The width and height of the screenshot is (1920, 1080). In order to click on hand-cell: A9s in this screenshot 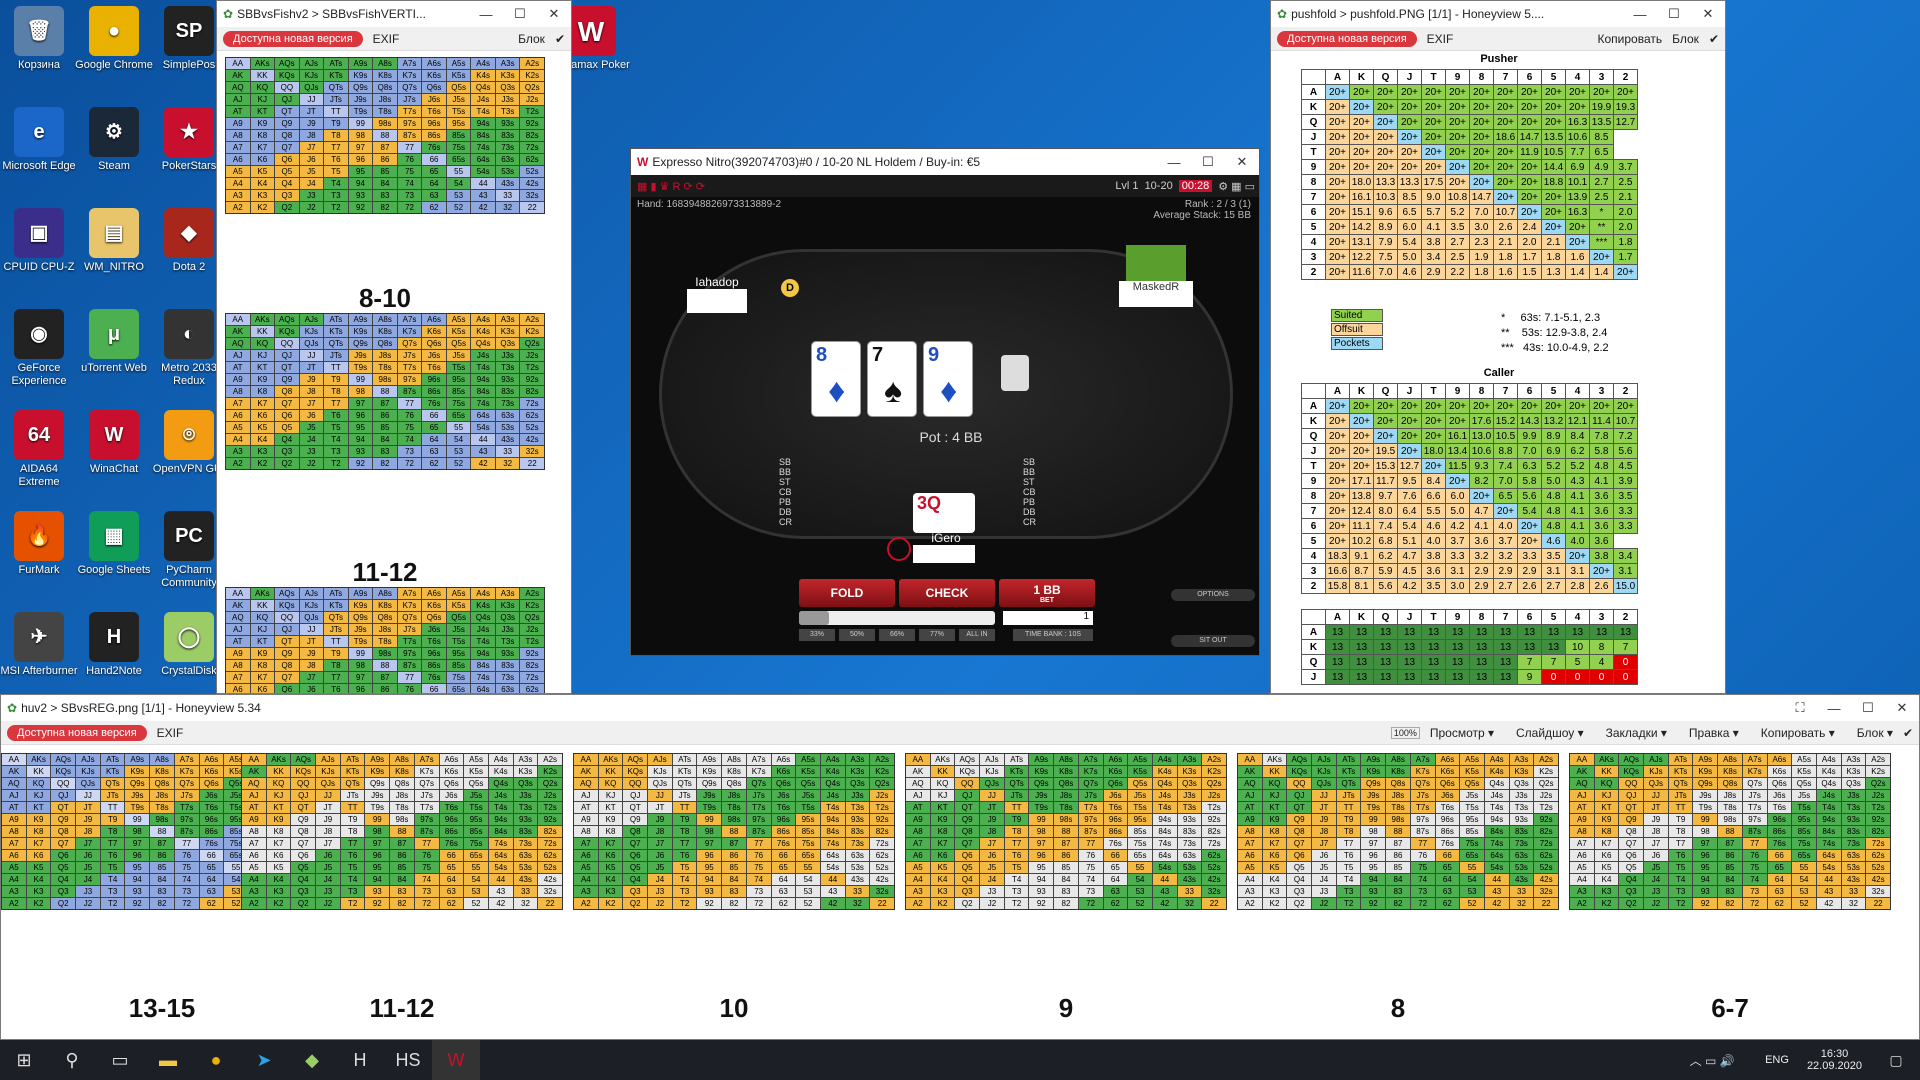, I will do `click(360, 319)`.